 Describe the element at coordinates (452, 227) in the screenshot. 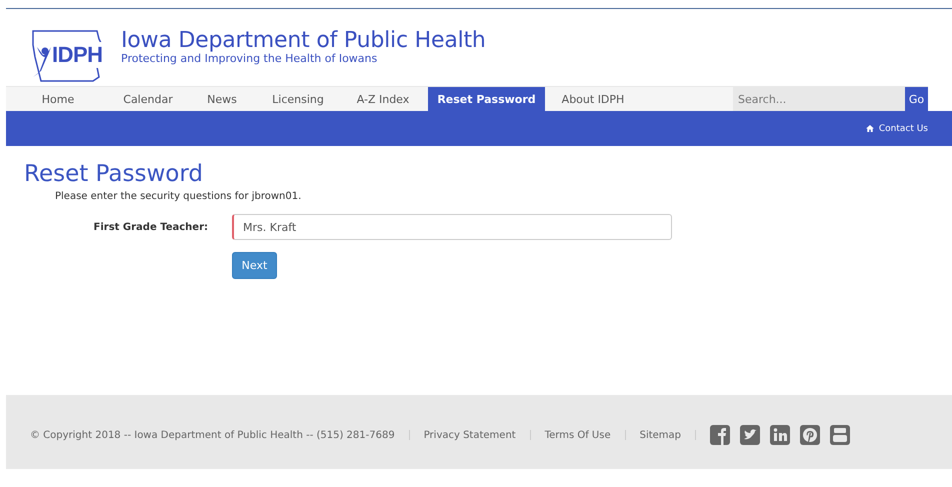

I see `answer-field: Mrs. Kraft` at that location.